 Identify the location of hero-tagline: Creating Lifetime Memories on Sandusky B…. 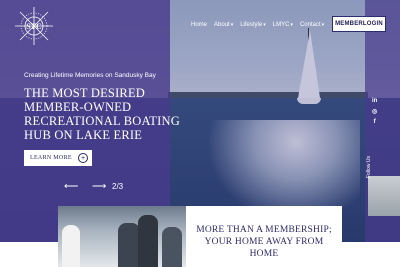
(90, 75).